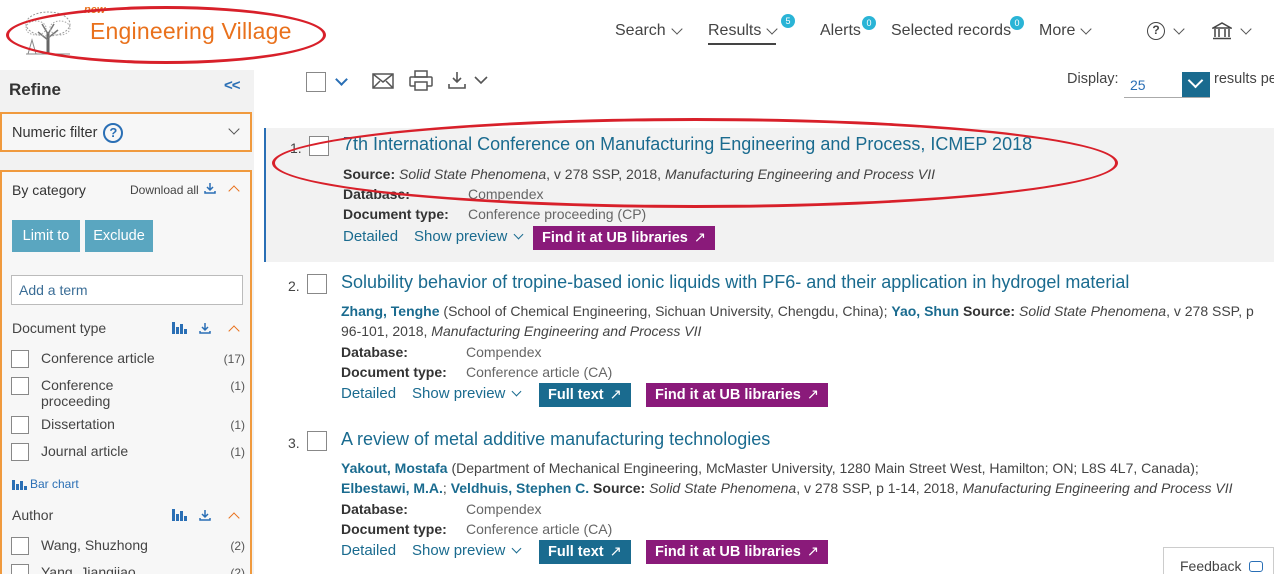 The image size is (1274, 574). Describe the element at coordinates (520, 488) in the screenshot. I see `author-link: Veldhuis, Stephen C.` at that location.